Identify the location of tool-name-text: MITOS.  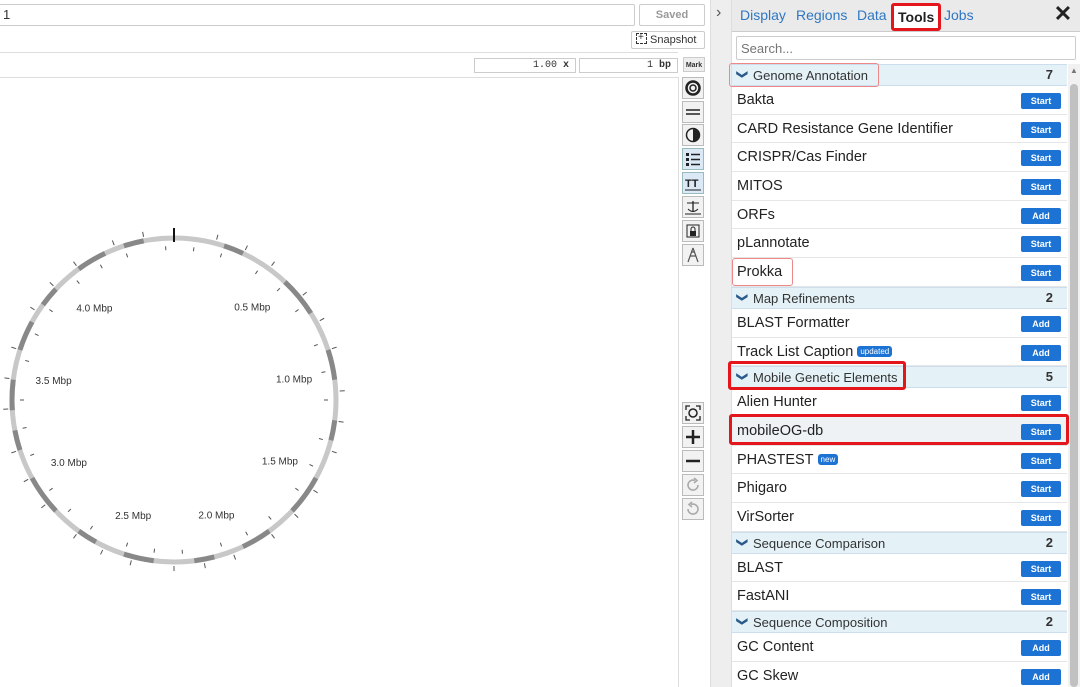
(760, 186).